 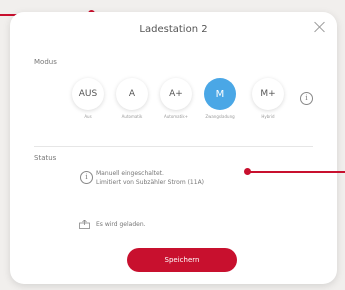 I want to click on mode-m-button: M, so click(x=220, y=94).